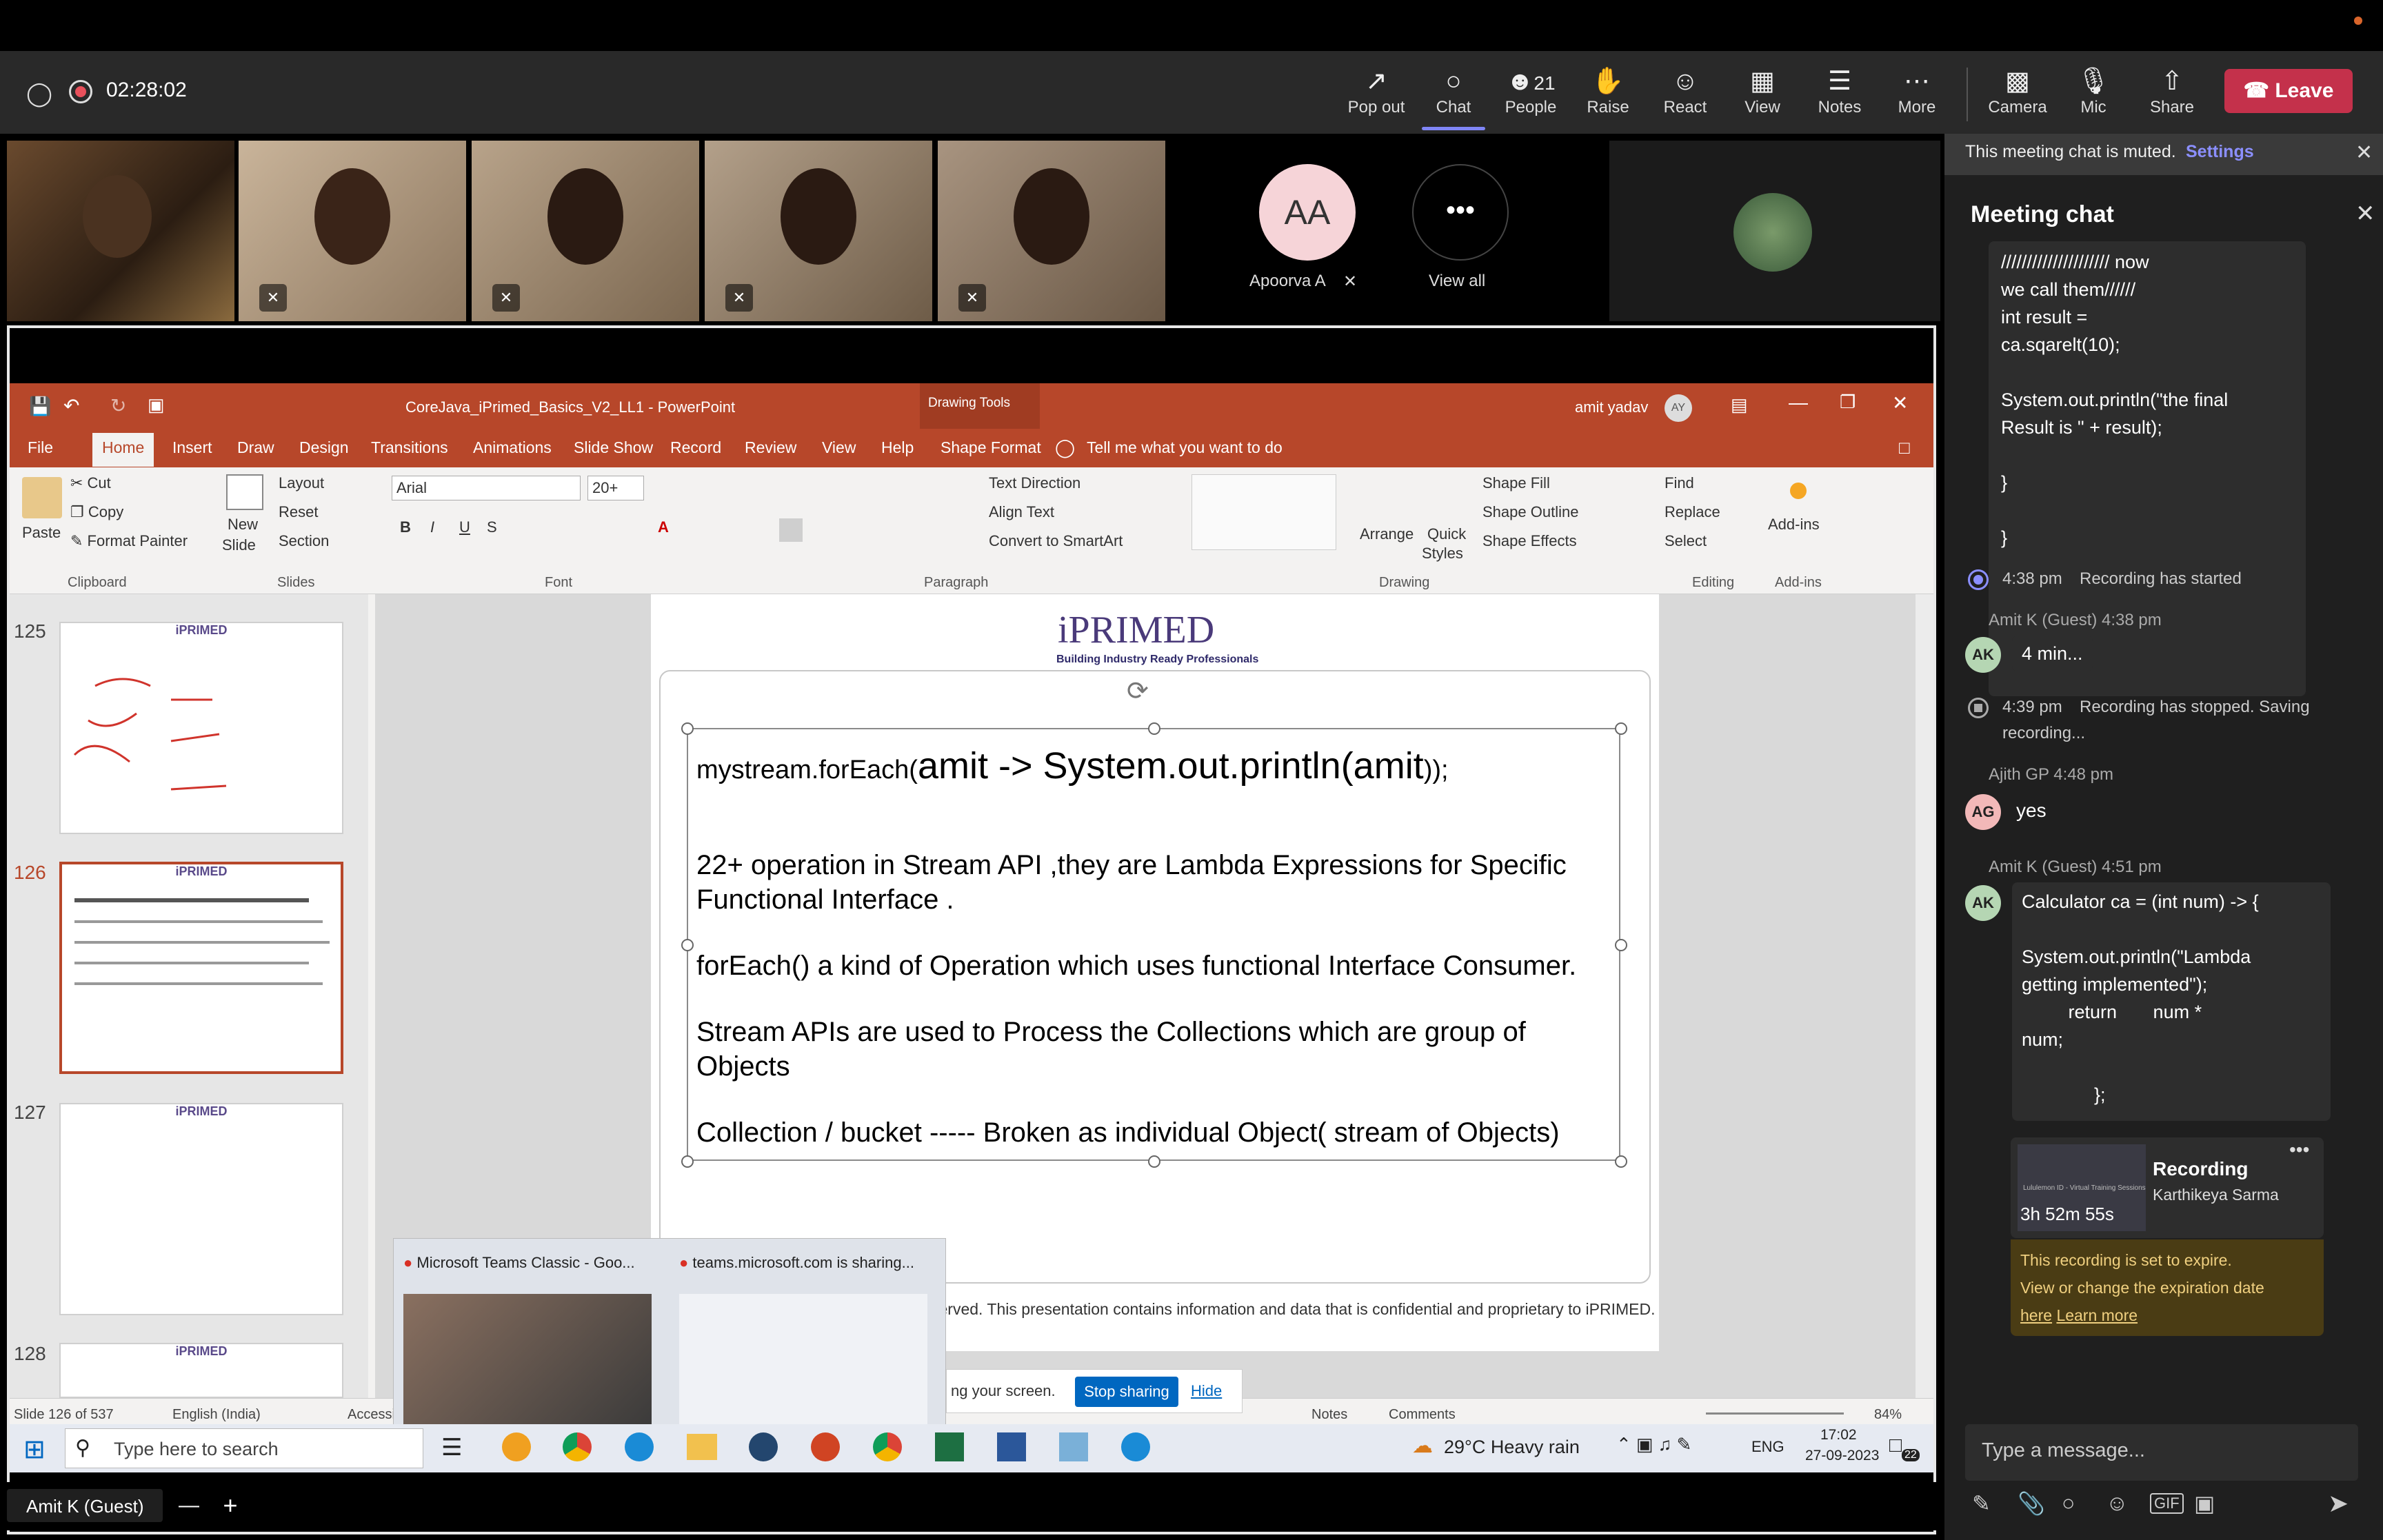  What do you see at coordinates (663, 527) in the screenshot?
I see `font-color-button: A` at bounding box center [663, 527].